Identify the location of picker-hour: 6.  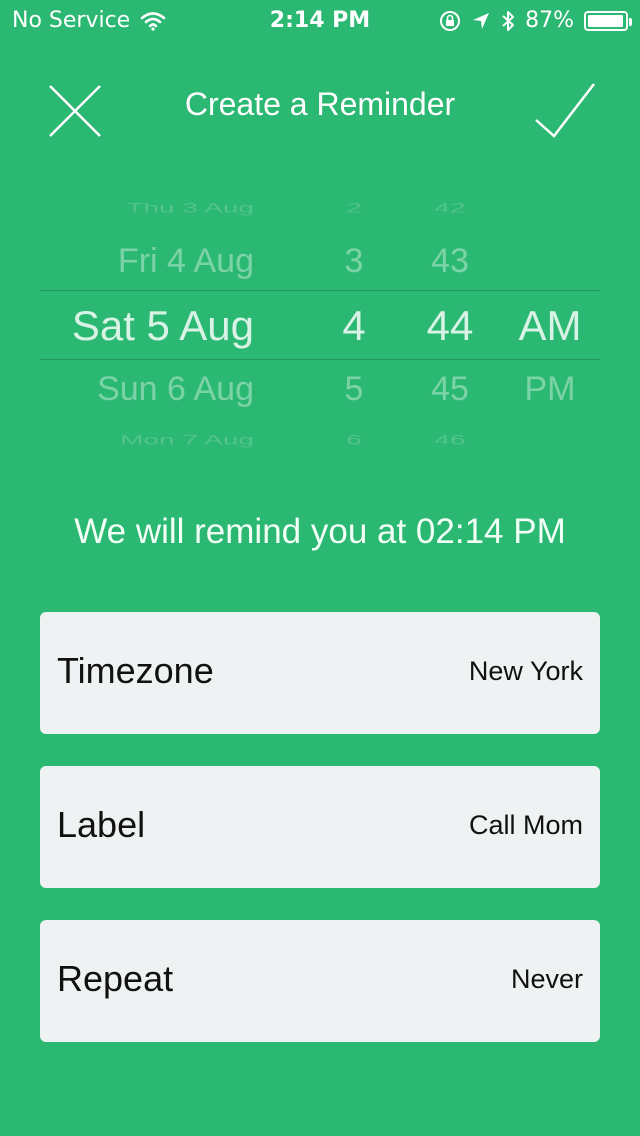
(354, 440).